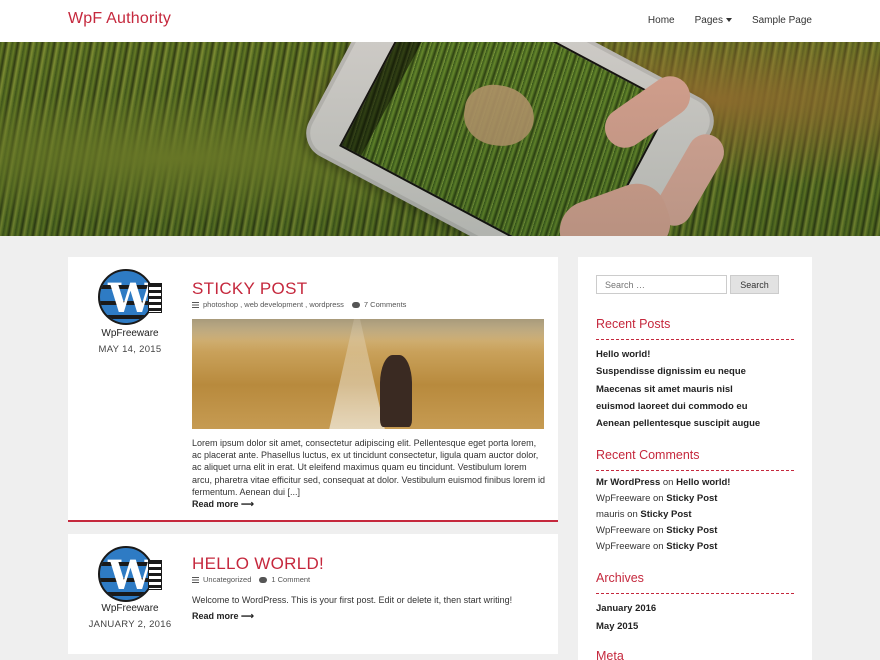 The image size is (880, 660). I want to click on nav-home: Home, so click(661, 20).